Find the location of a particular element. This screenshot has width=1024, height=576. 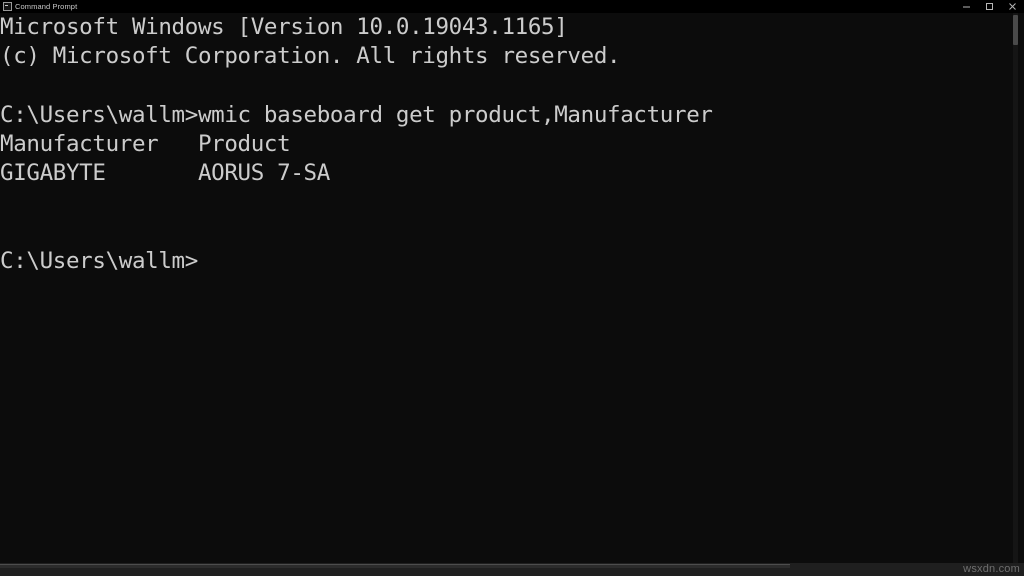

minimize-button is located at coordinates (966, 6).